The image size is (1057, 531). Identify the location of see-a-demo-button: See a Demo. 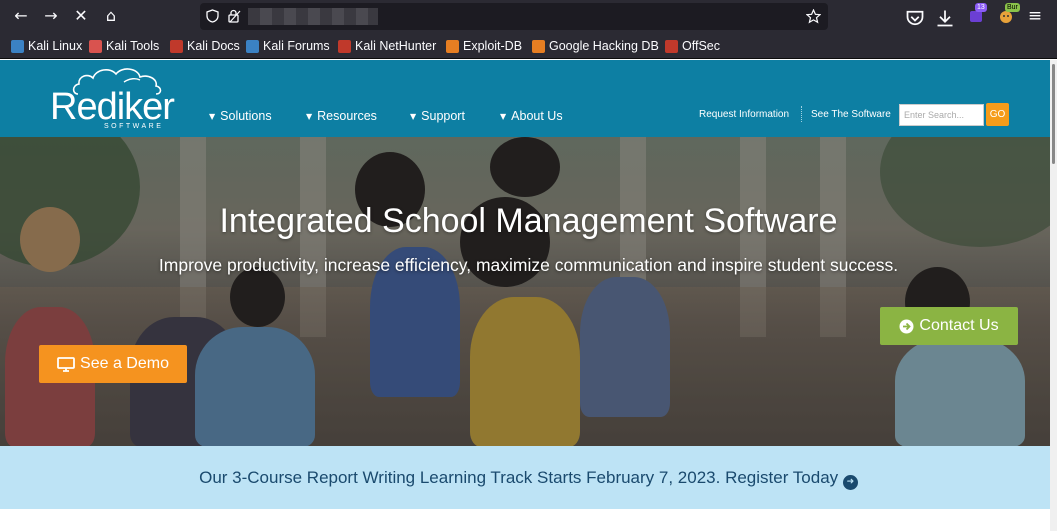
(113, 364).